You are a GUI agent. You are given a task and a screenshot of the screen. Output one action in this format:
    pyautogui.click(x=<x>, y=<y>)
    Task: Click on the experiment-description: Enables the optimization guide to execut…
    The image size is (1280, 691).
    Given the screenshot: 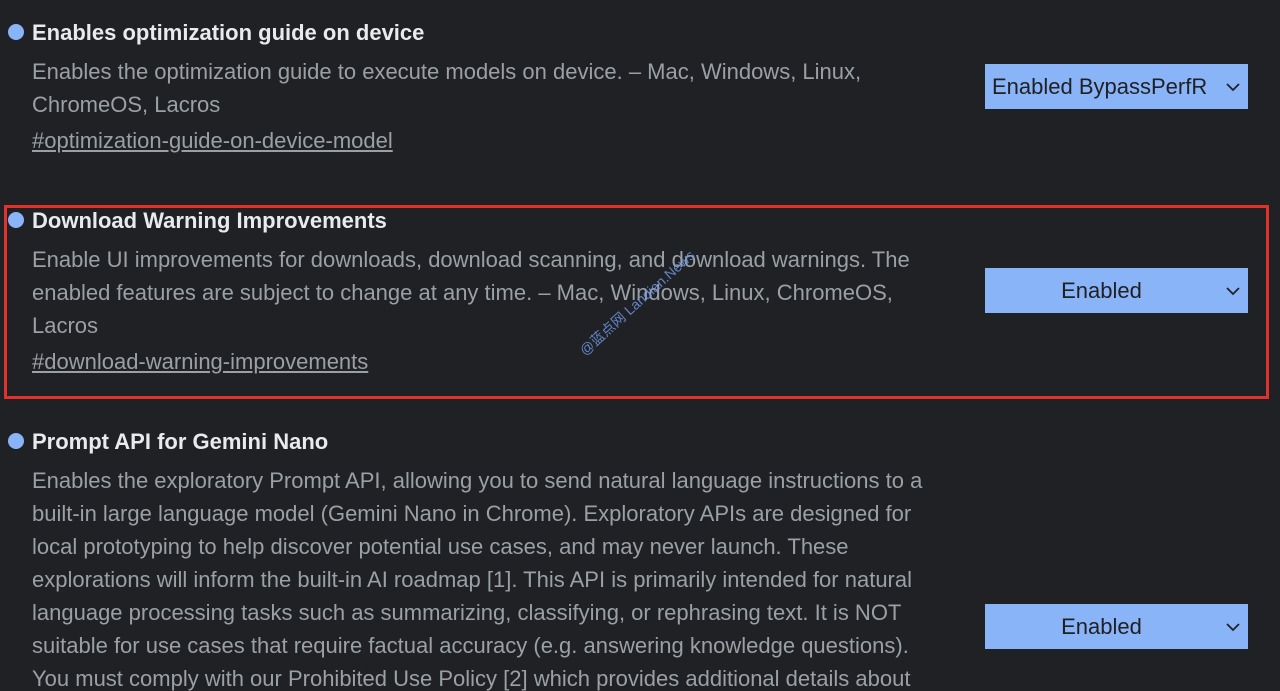 What is the action you would take?
    pyautogui.click(x=446, y=88)
    